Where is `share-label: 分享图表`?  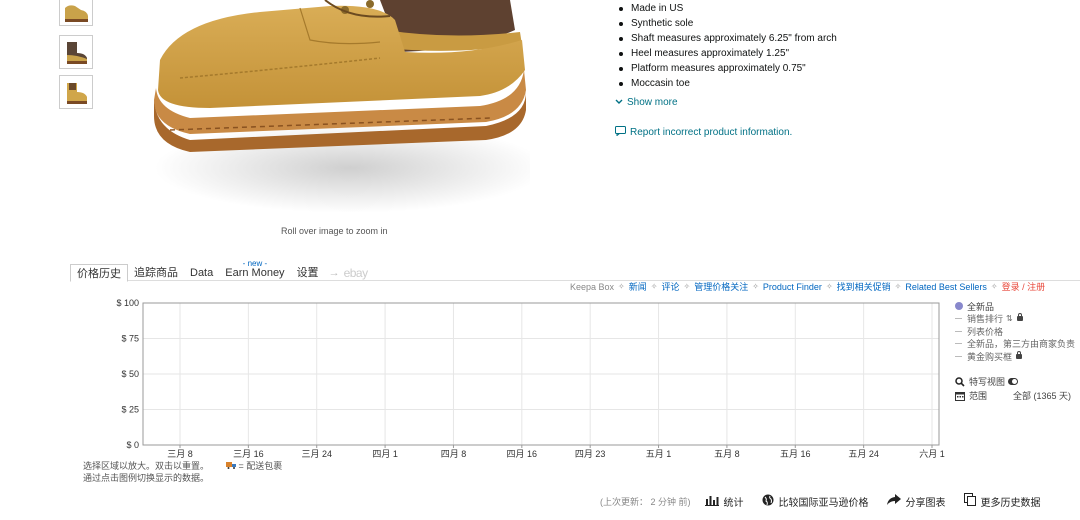 share-label: 分享图表 is located at coordinates (925, 503).